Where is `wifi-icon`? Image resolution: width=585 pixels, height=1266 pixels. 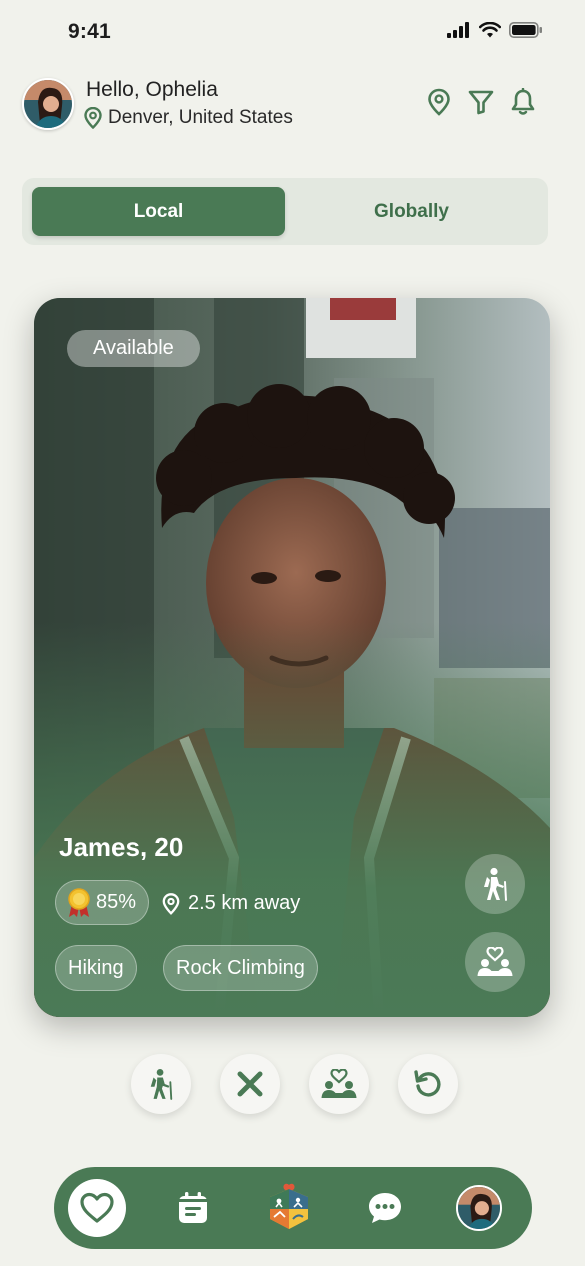 wifi-icon is located at coordinates (490, 30).